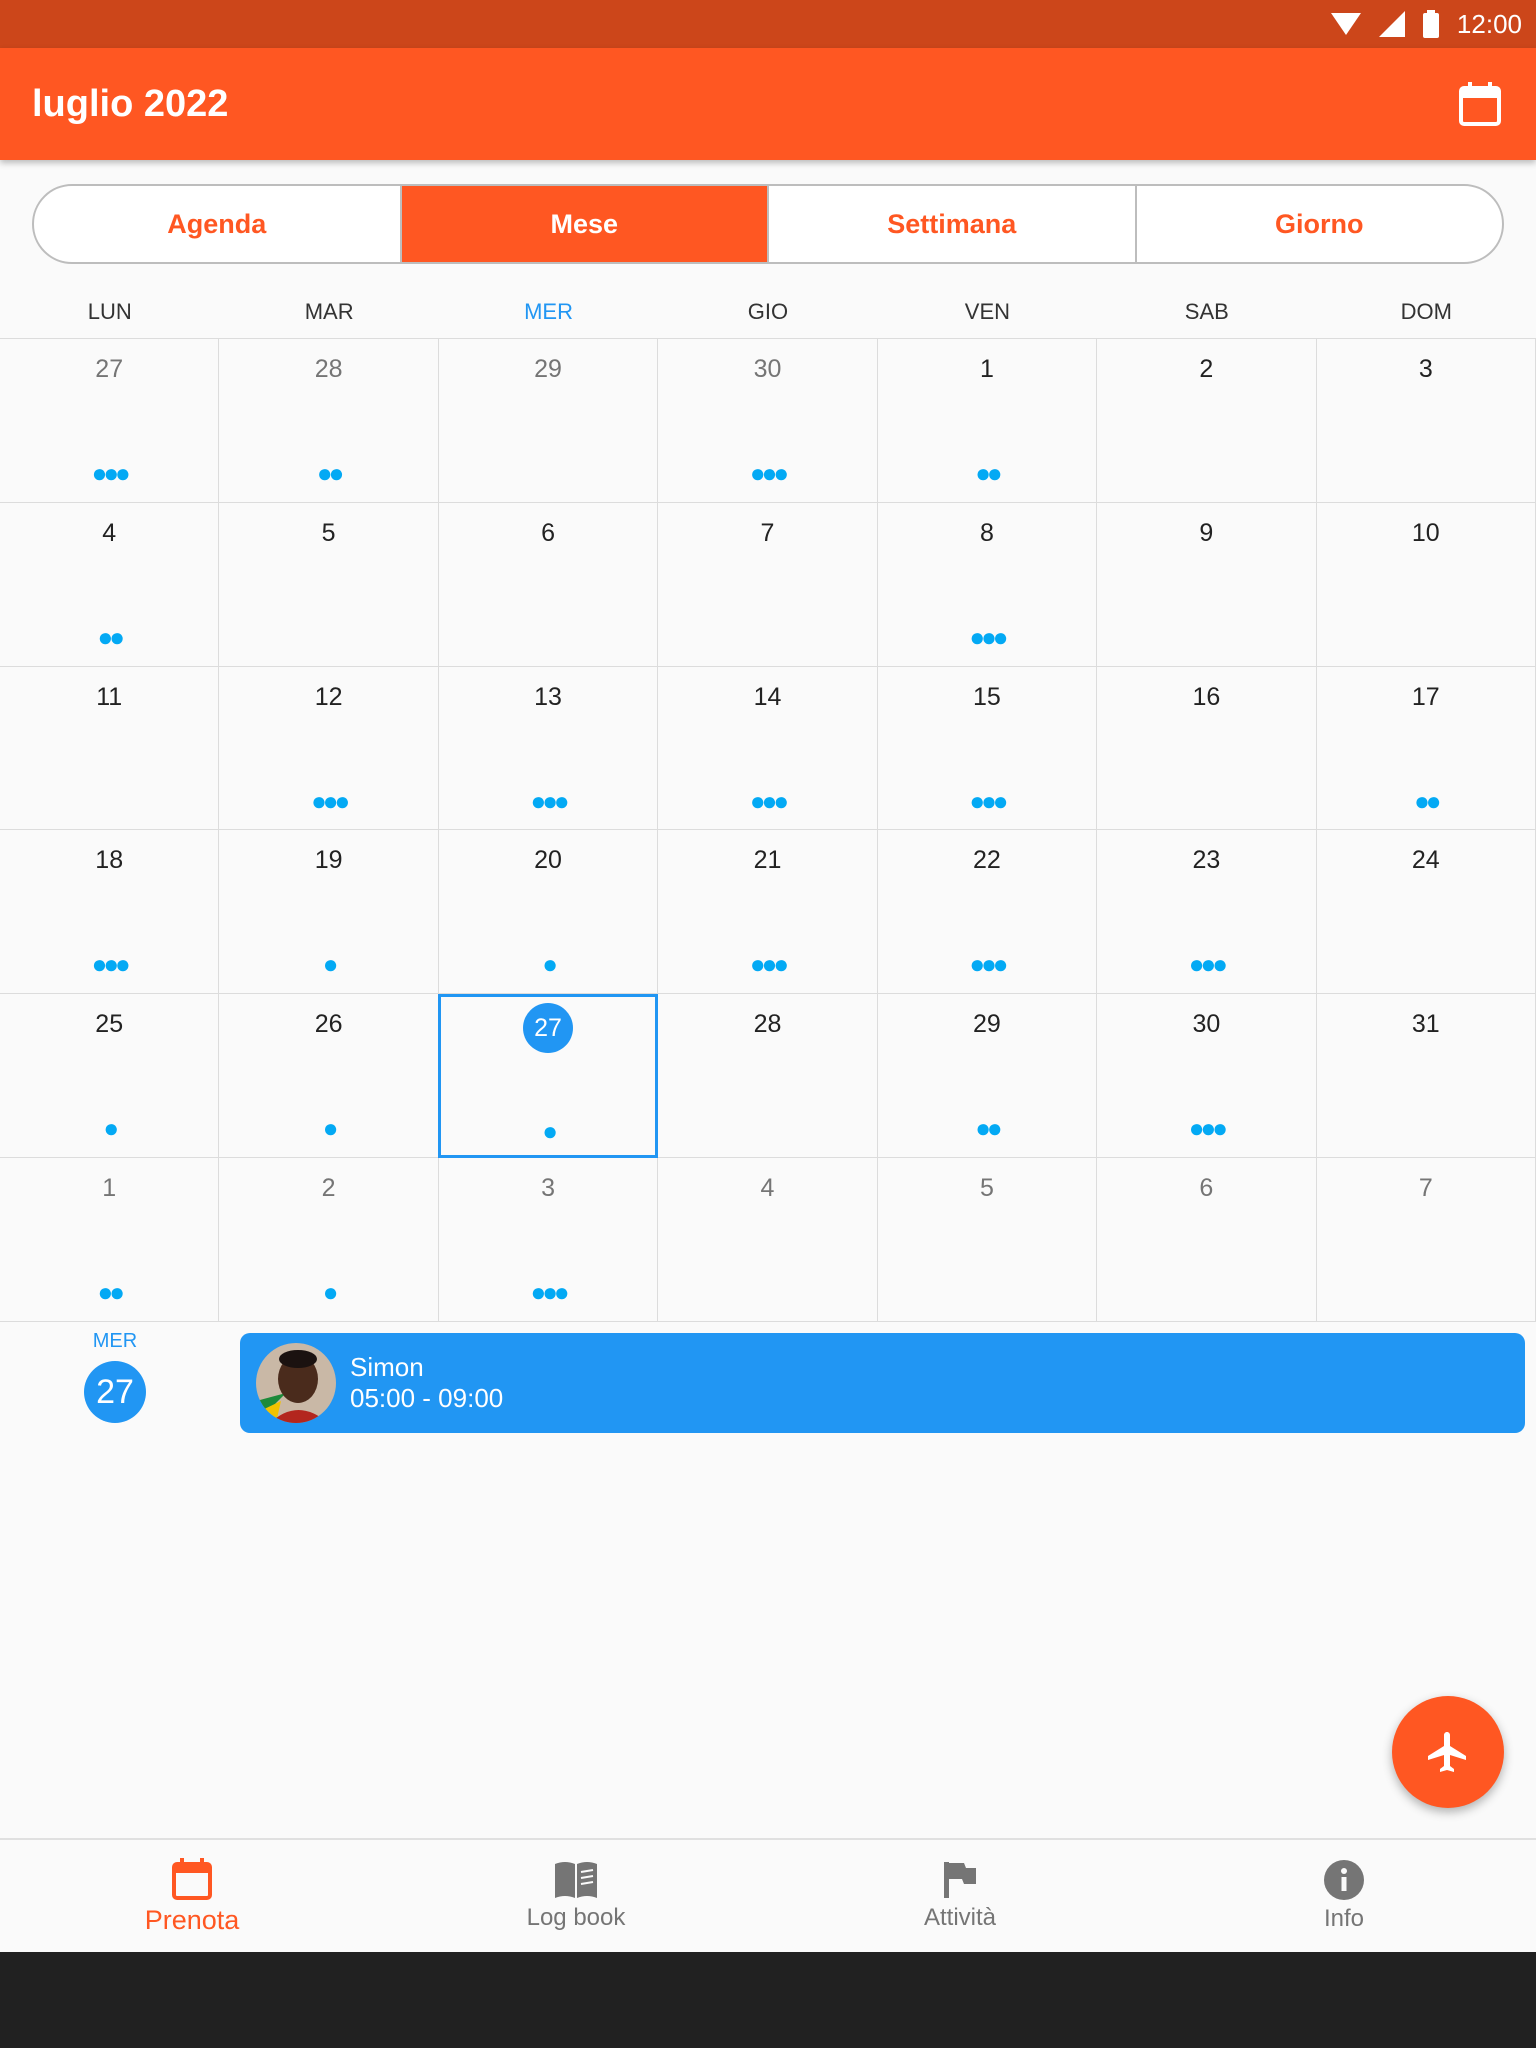 The height and width of the screenshot is (2048, 1536). I want to click on calendar-day: 22 ●●●, so click(987, 912).